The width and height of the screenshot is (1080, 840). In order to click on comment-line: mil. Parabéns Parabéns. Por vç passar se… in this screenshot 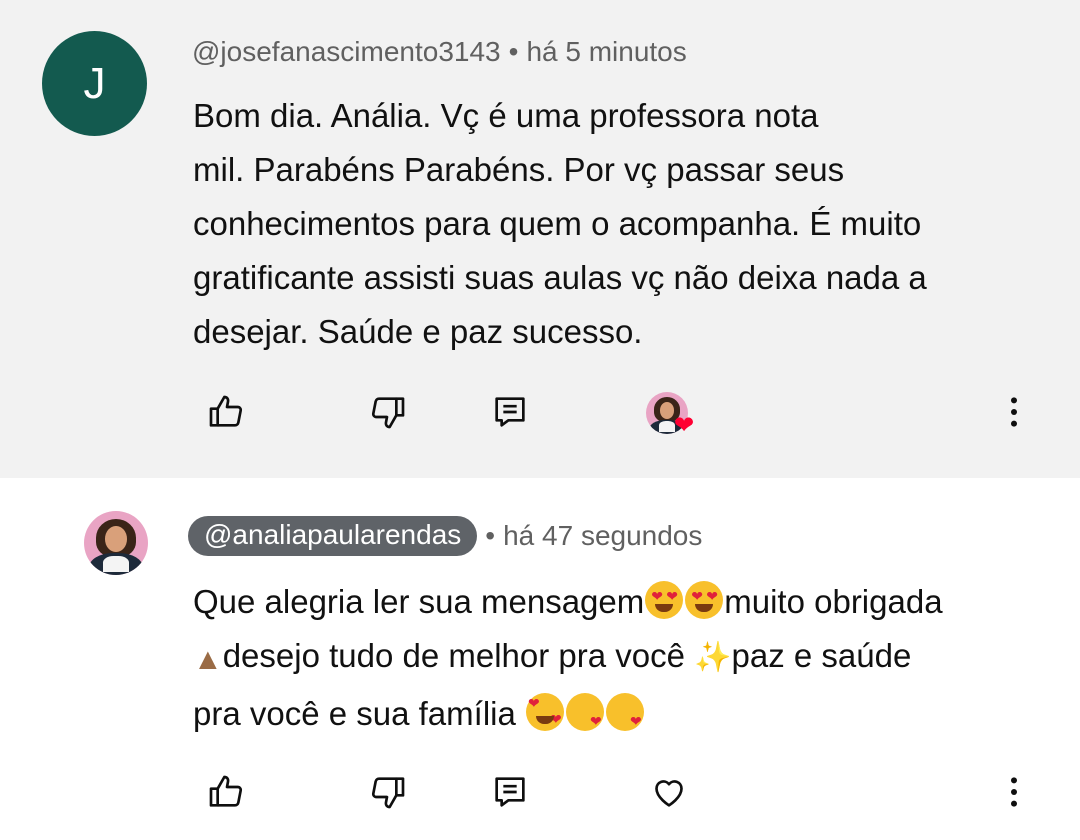, I will do `click(519, 169)`.